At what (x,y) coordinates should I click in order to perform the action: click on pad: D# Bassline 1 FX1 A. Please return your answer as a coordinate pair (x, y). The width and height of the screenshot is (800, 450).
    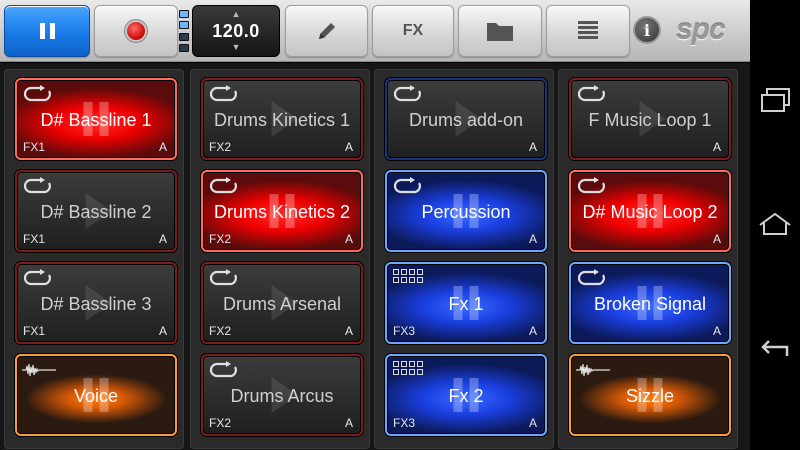
    Looking at the image, I should click on (96, 119).